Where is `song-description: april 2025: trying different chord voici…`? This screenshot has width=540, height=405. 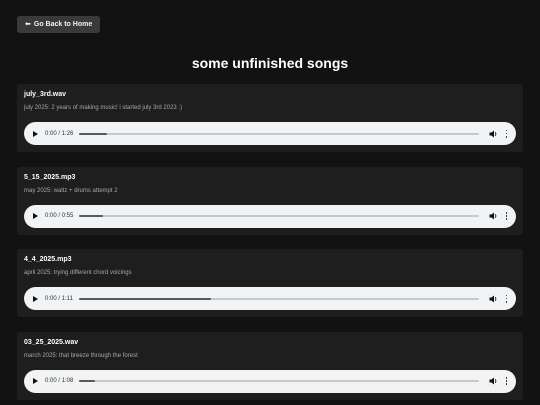
song-description: april 2025: trying different chord voici… is located at coordinates (78, 273).